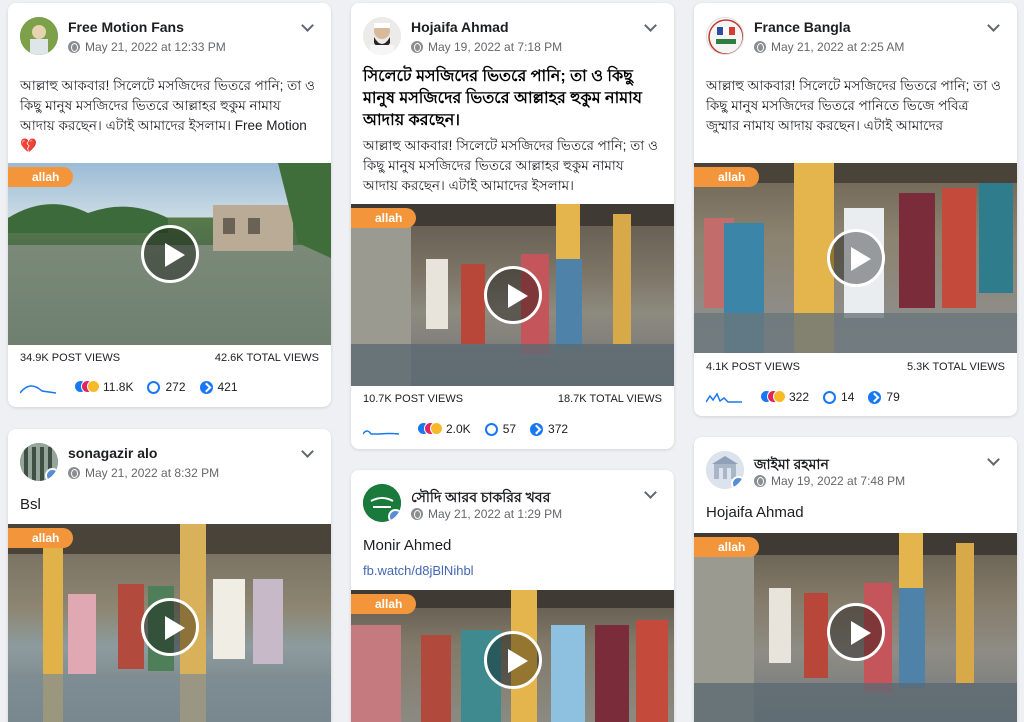  Describe the element at coordinates (169, 465) in the screenshot. I see `post-header: sonagazir alo May 21, 2022 at 8:32 PM` at that location.